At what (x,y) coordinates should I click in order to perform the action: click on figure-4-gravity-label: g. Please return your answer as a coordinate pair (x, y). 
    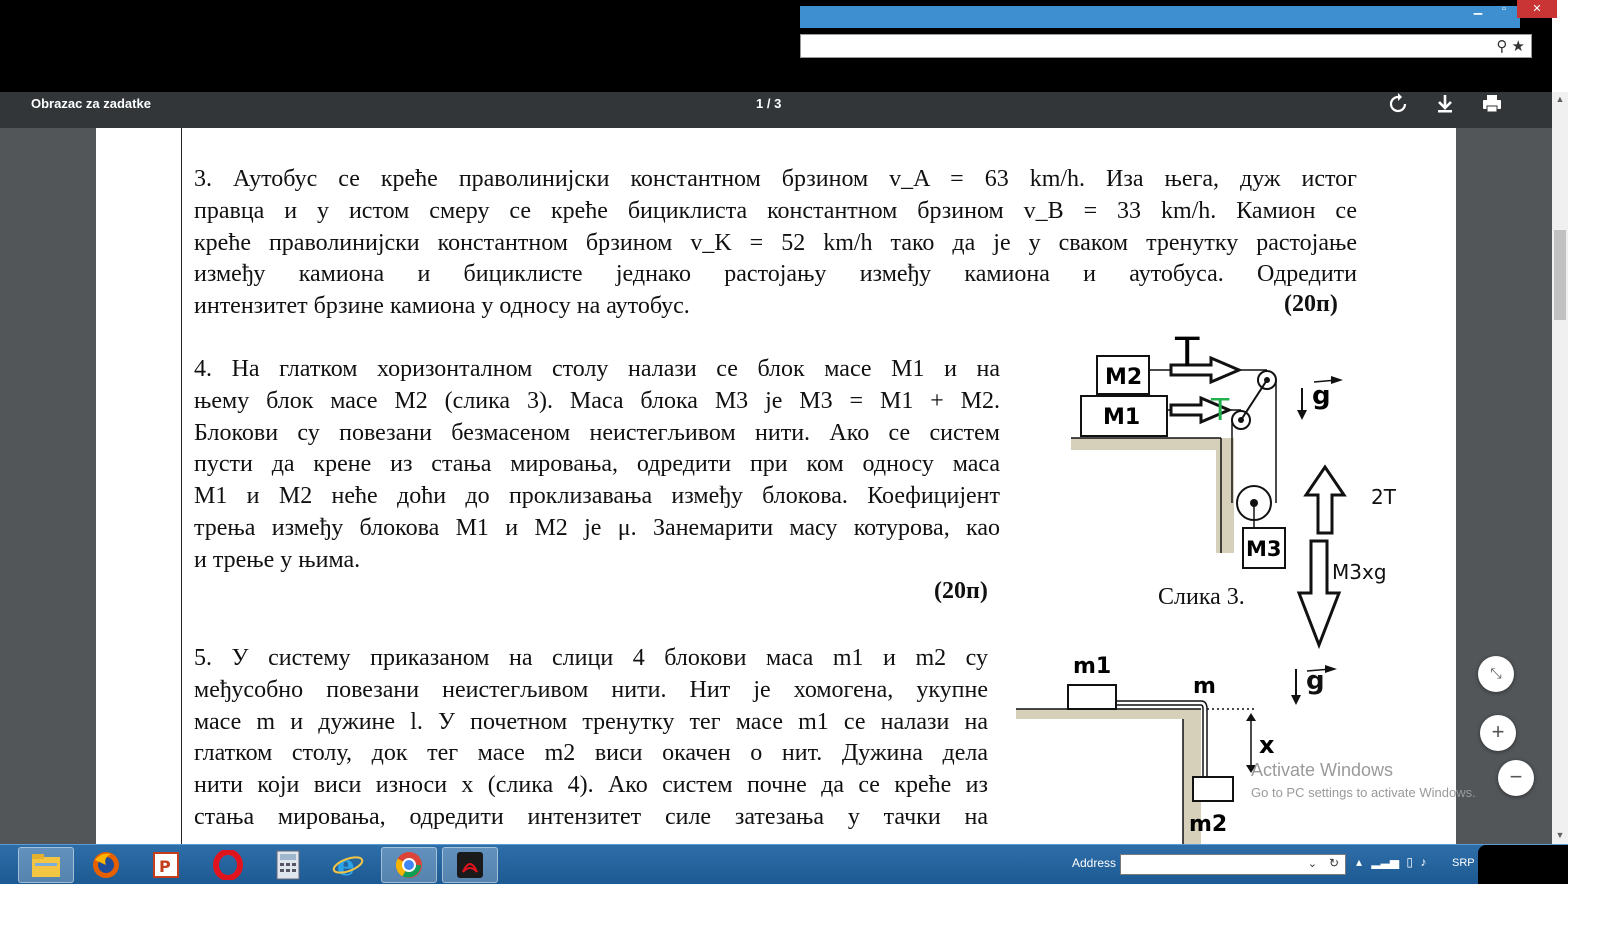
    Looking at the image, I should click on (1315, 681).